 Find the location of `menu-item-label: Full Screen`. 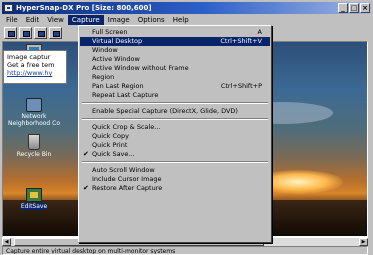

menu-item-label: Full Screen is located at coordinates (110, 32).